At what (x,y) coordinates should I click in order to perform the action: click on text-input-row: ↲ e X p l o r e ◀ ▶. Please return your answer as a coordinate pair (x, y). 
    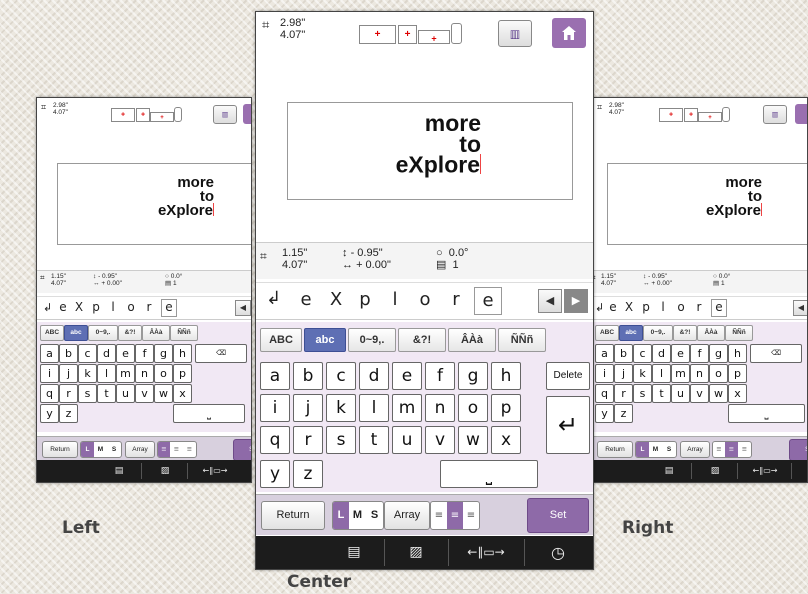
    Looking at the image, I should click on (424, 301).